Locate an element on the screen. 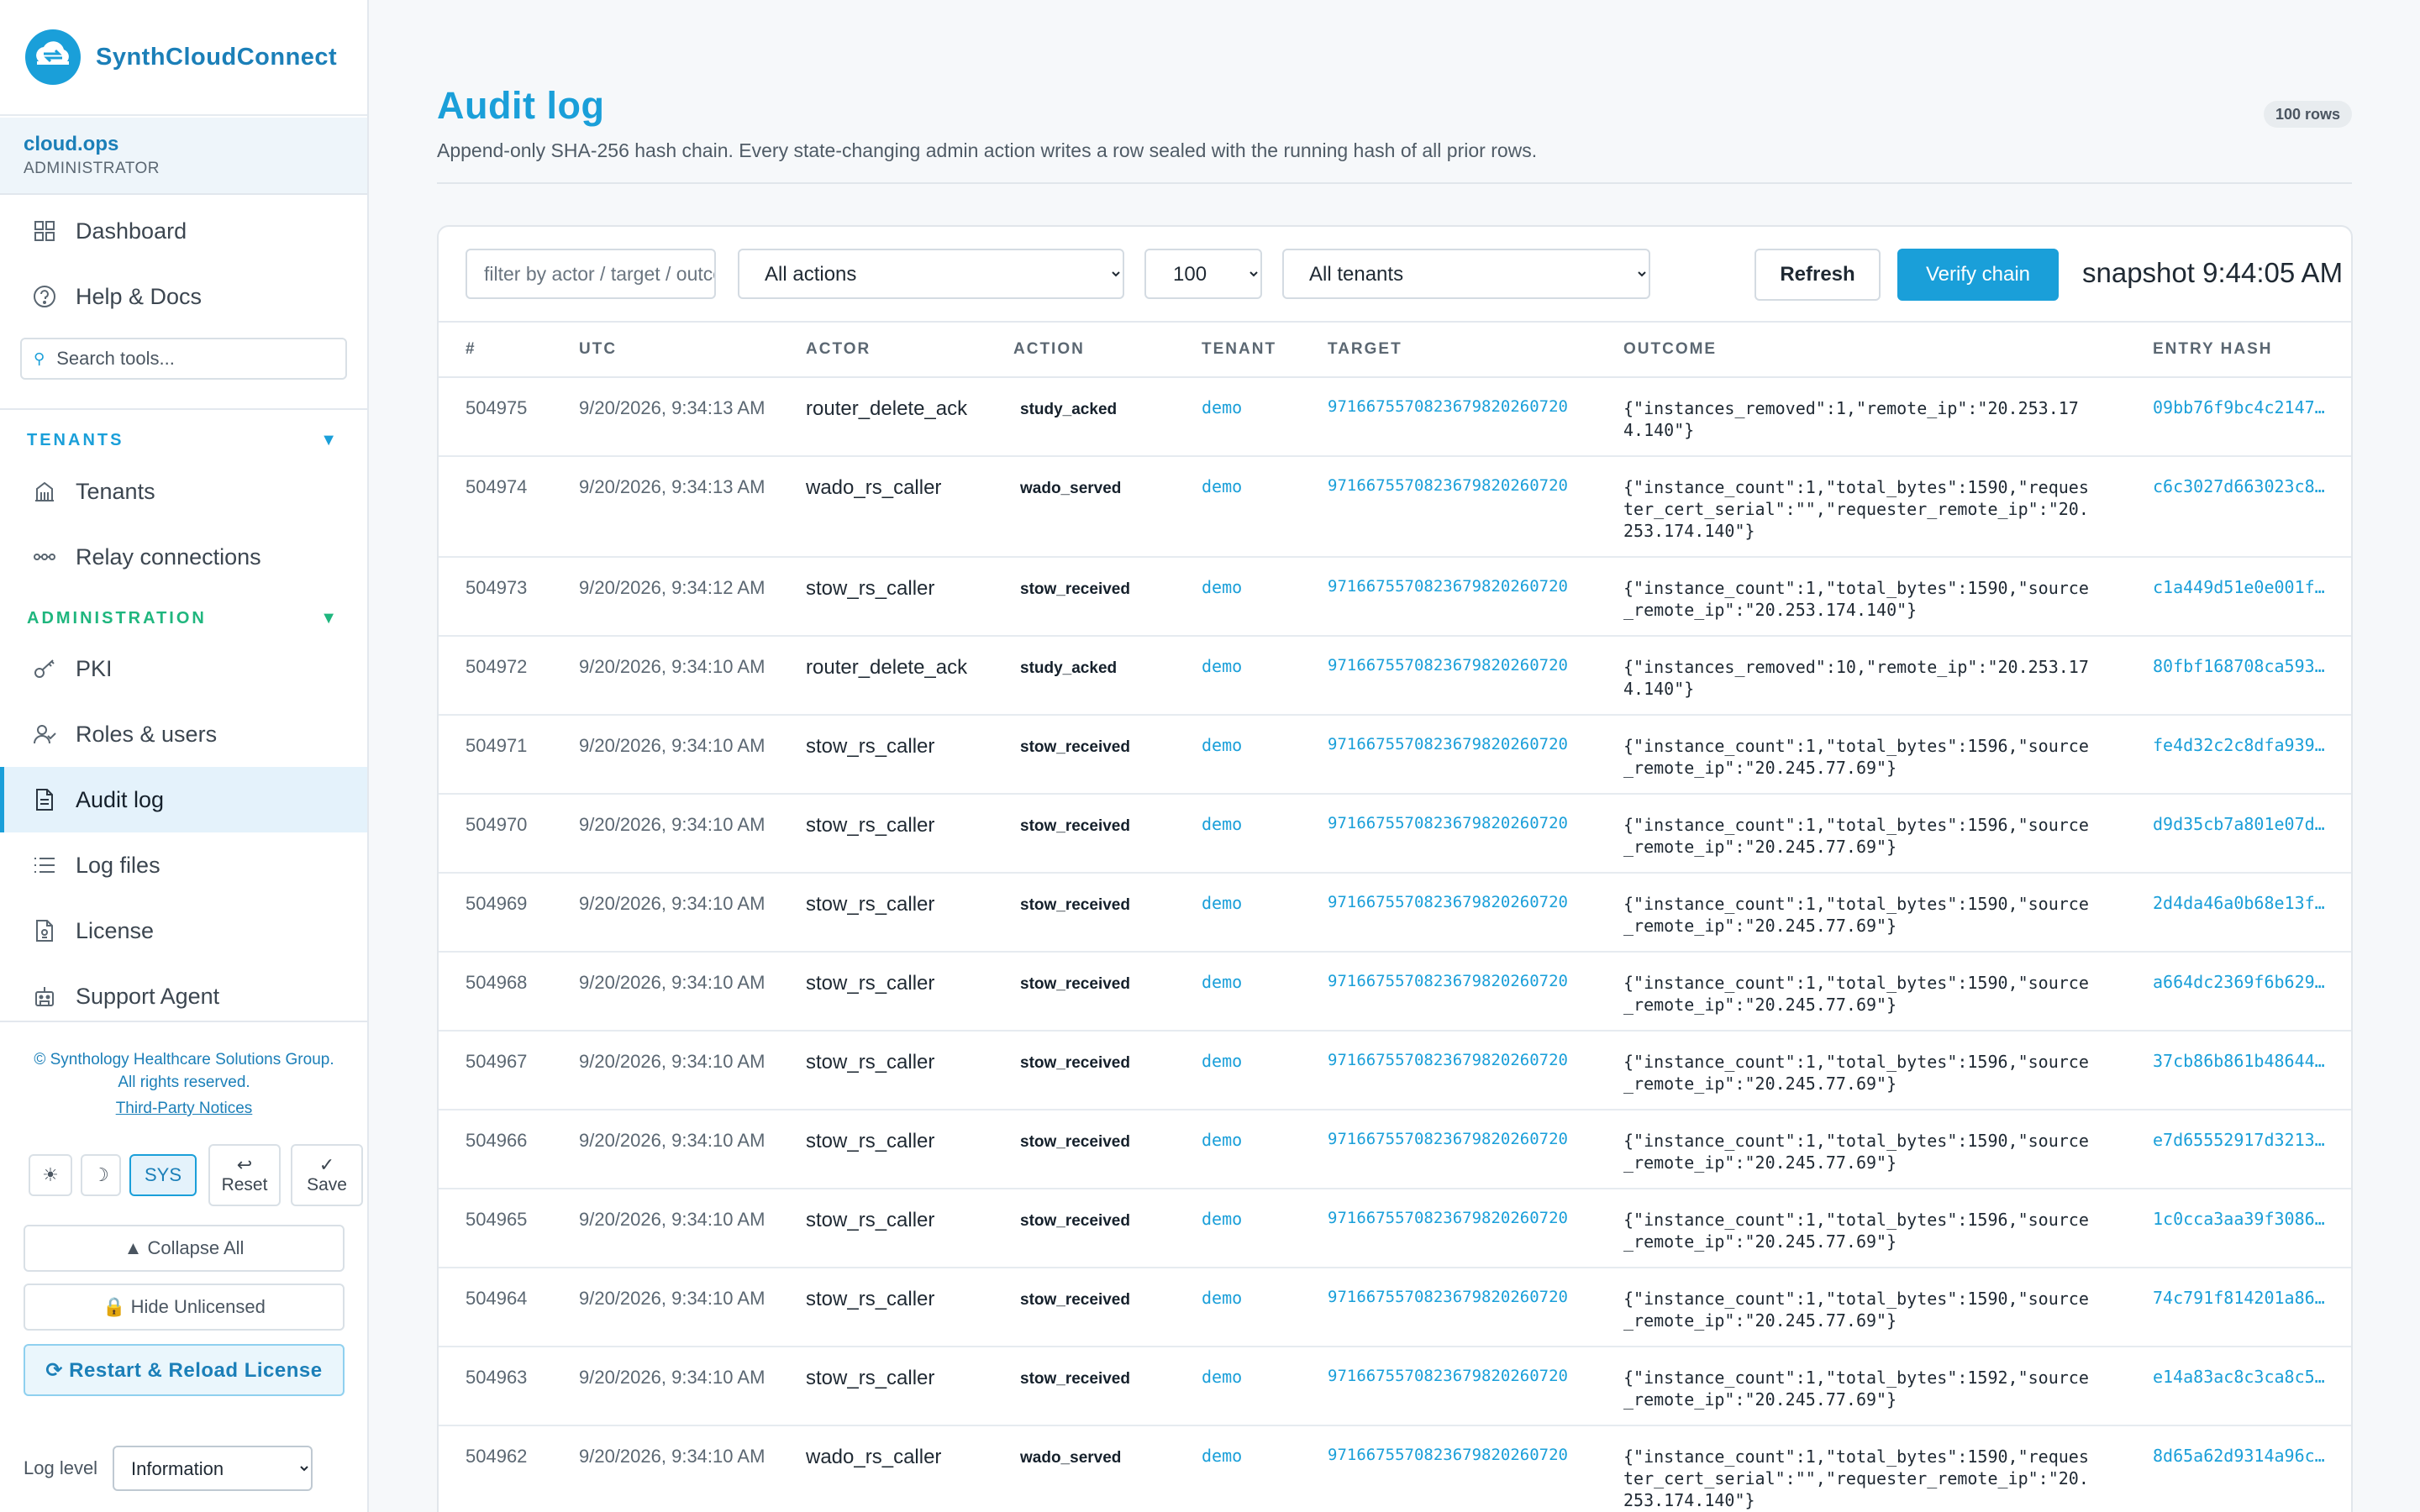  nav-pki: PKI is located at coordinates (183, 668).